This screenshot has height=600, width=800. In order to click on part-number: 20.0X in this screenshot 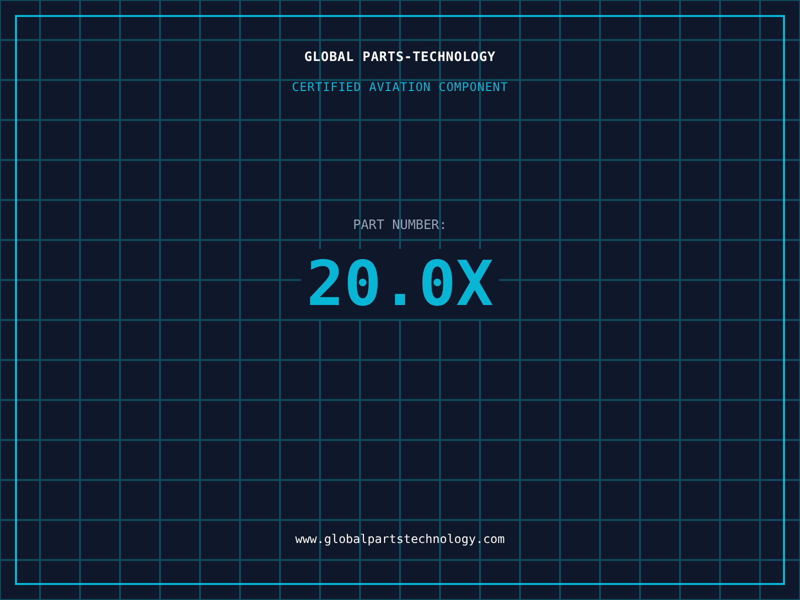, I will do `click(400, 284)`.